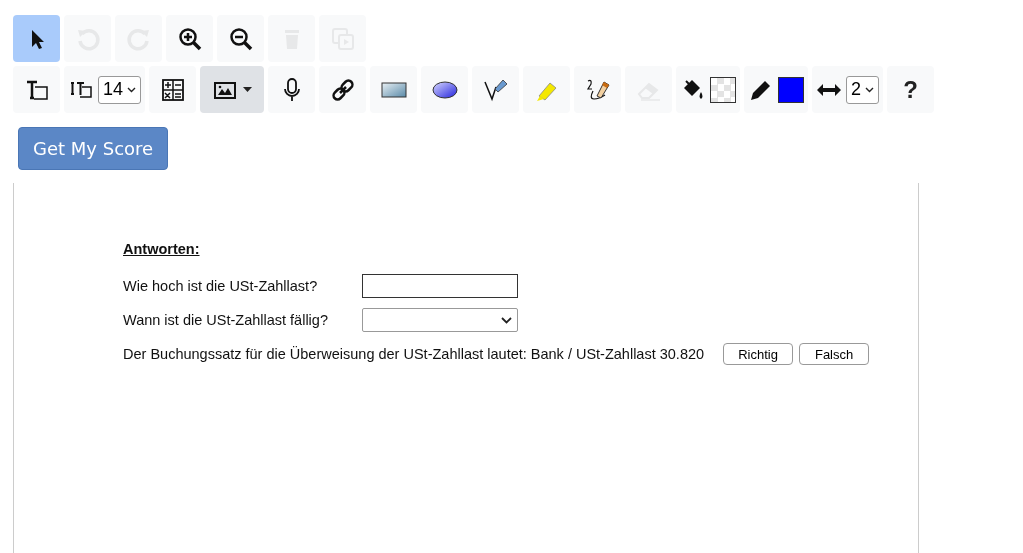 This screenshot has height=553, width=1023. What do you see at coordinates (723, 89) in the screenshot?
I see `transparent-swatch` at bounding box center [723, 89].